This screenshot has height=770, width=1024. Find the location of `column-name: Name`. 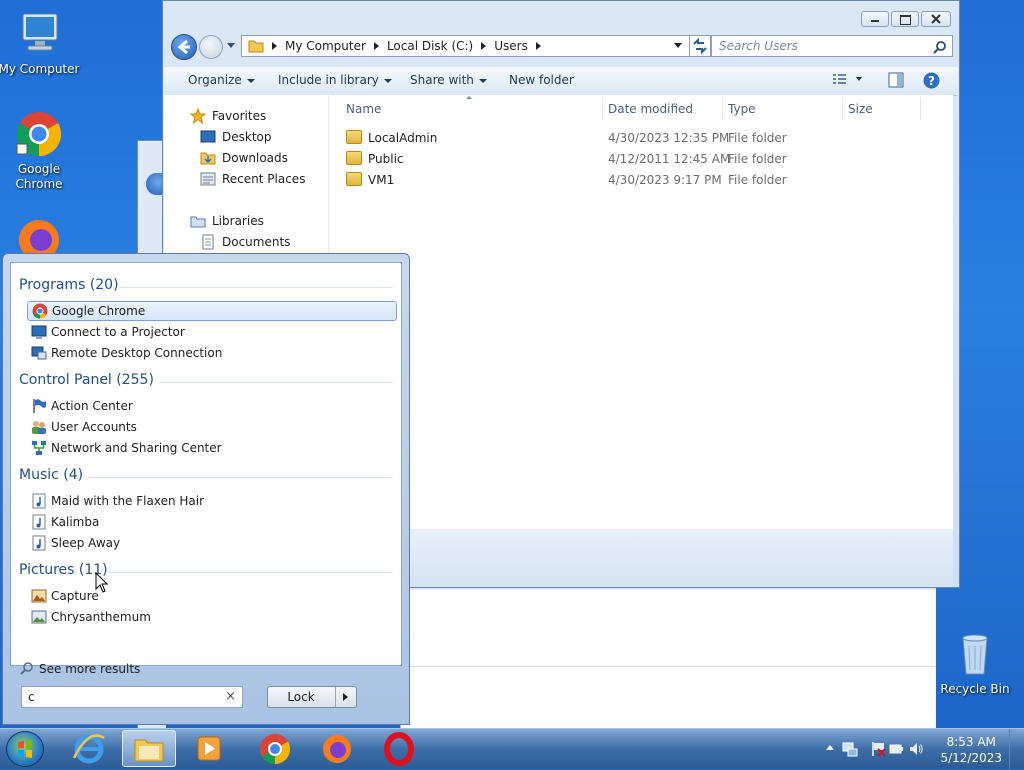

column-name: Name is located at coordinates (363, 109).